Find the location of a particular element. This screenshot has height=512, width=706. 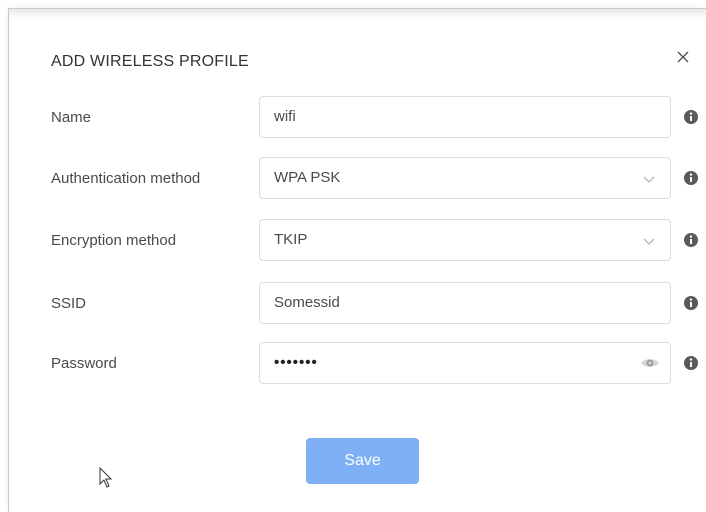

password-input: ••••••• is located at coordinates (465, 363).